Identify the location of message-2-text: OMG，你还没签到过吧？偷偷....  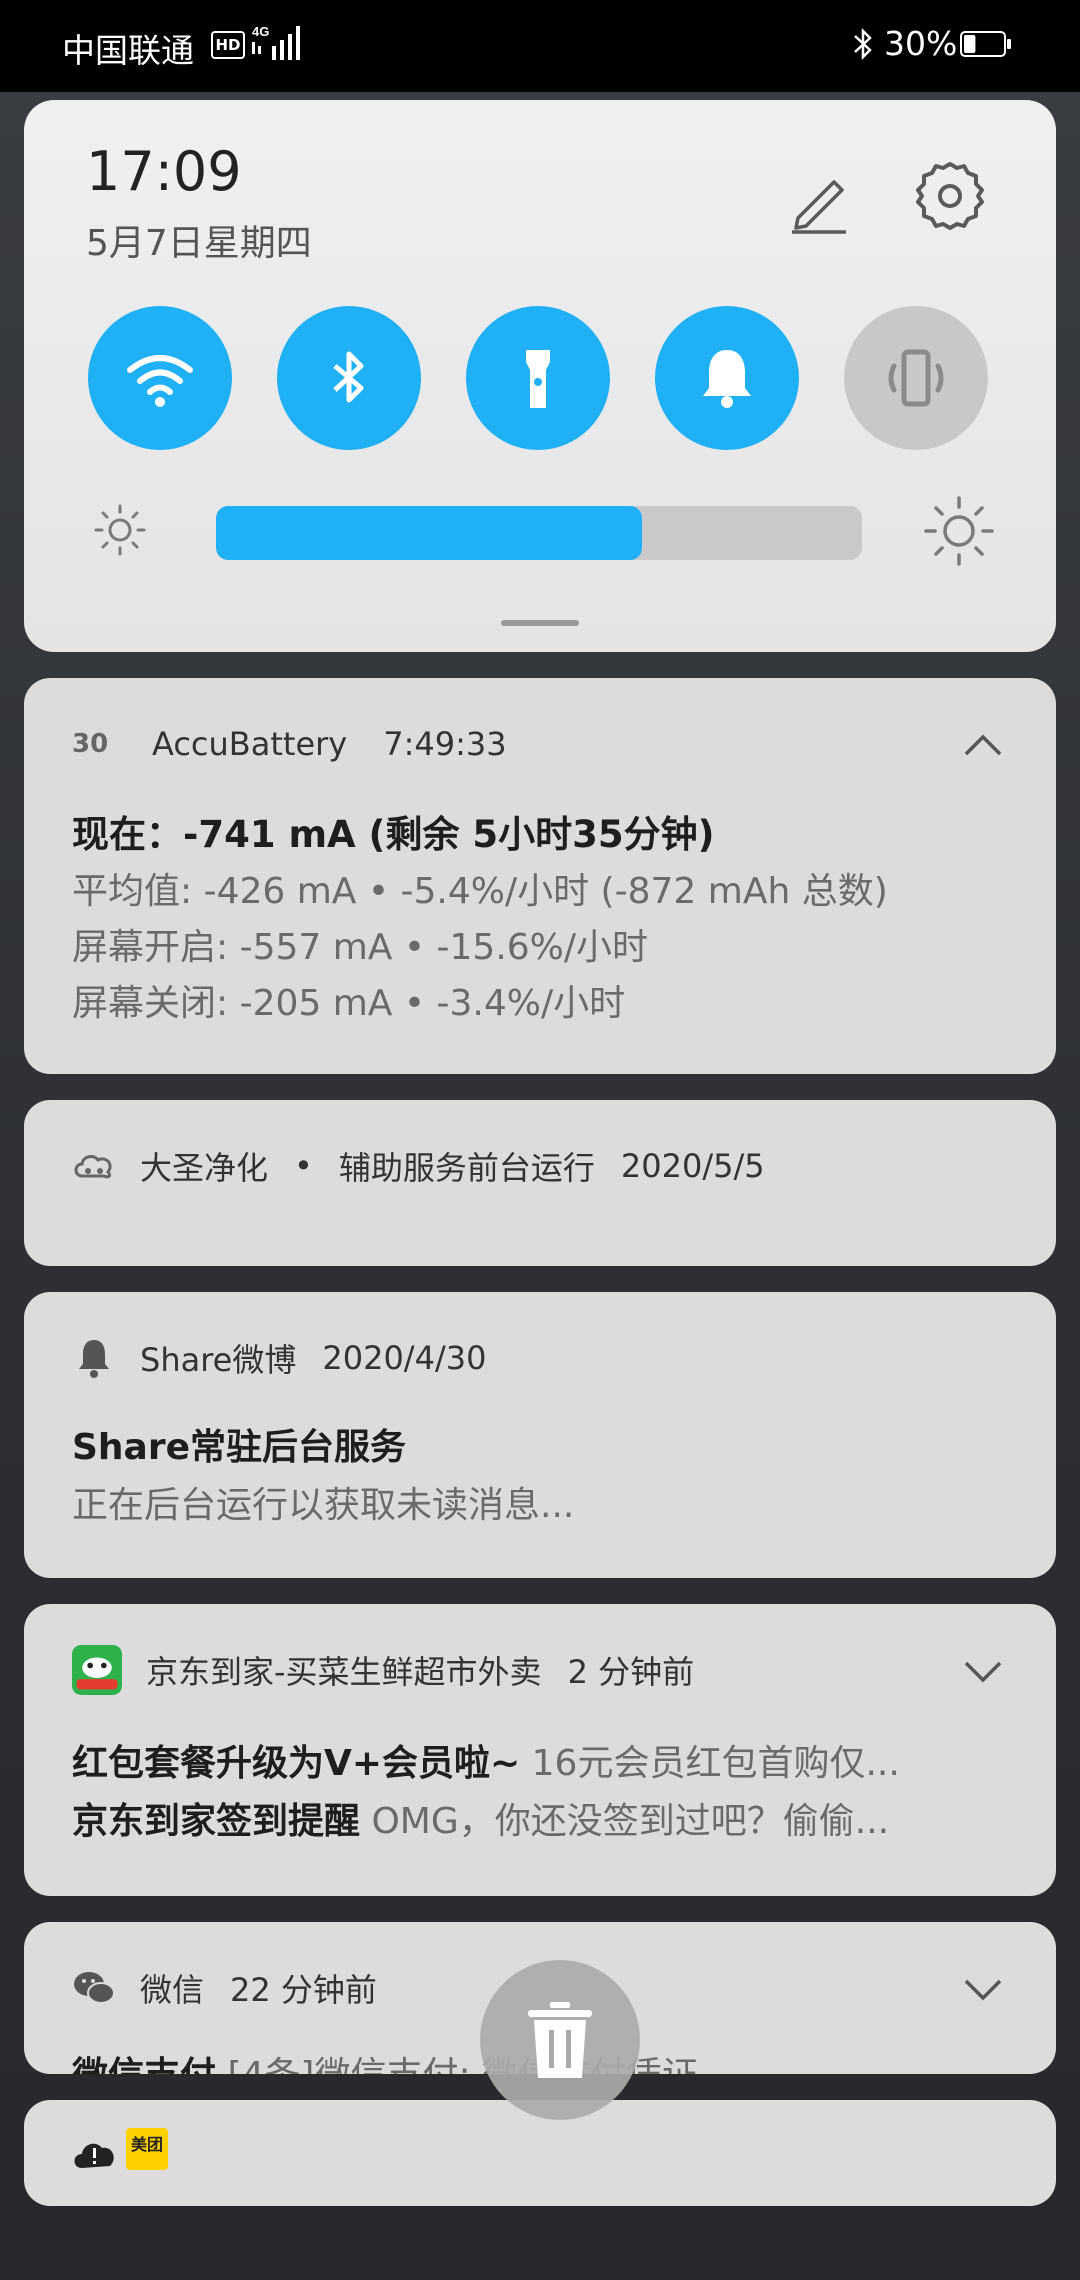
(625, 1821).